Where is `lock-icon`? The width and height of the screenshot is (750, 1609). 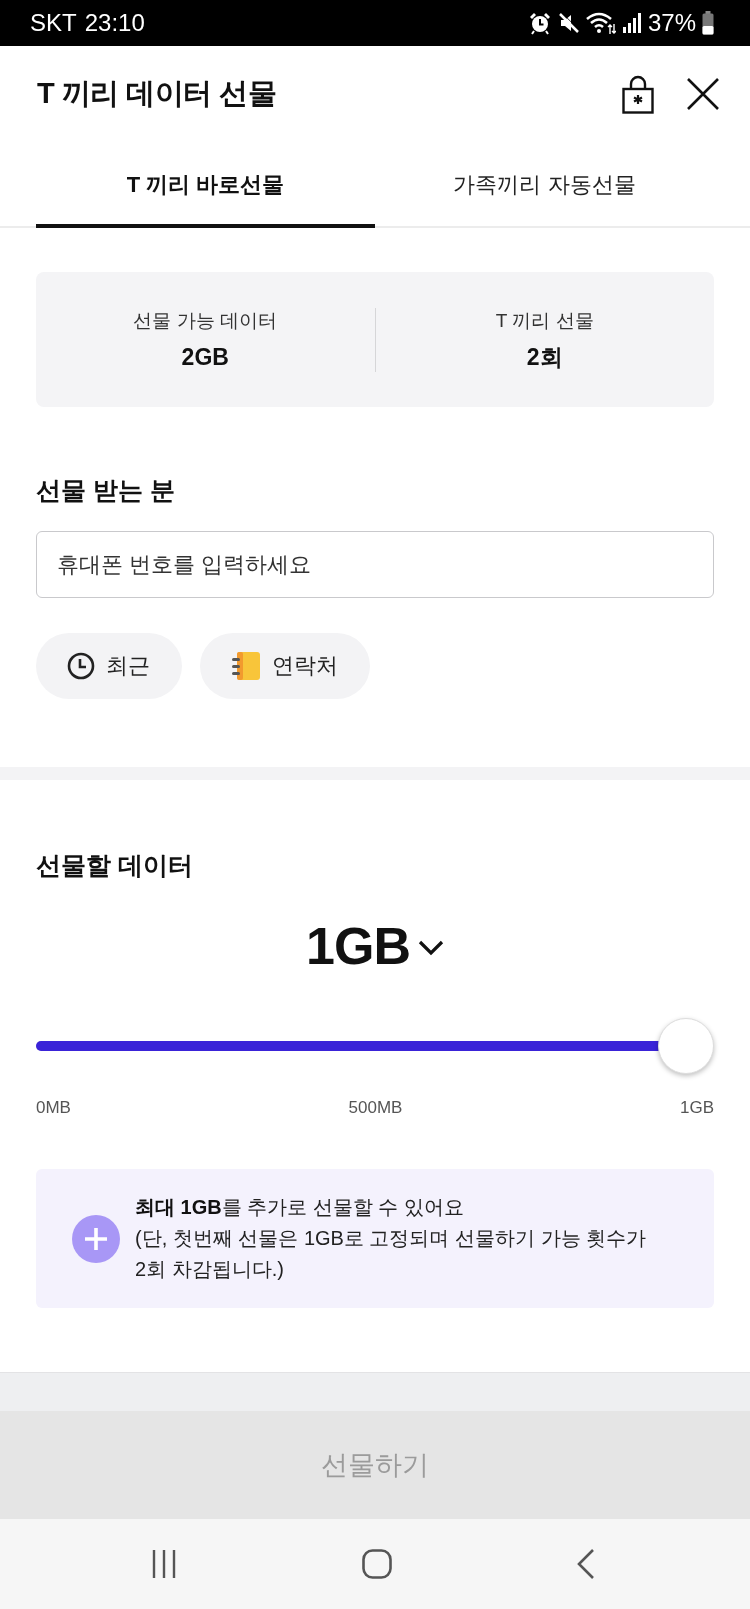
lock-icon is located at coordinates (638, 94).